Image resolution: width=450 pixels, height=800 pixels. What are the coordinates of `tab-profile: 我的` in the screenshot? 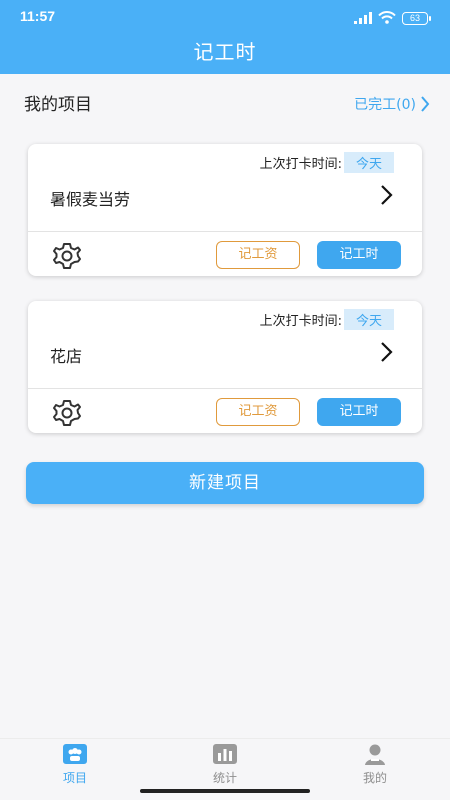 It's located at (375, 764).